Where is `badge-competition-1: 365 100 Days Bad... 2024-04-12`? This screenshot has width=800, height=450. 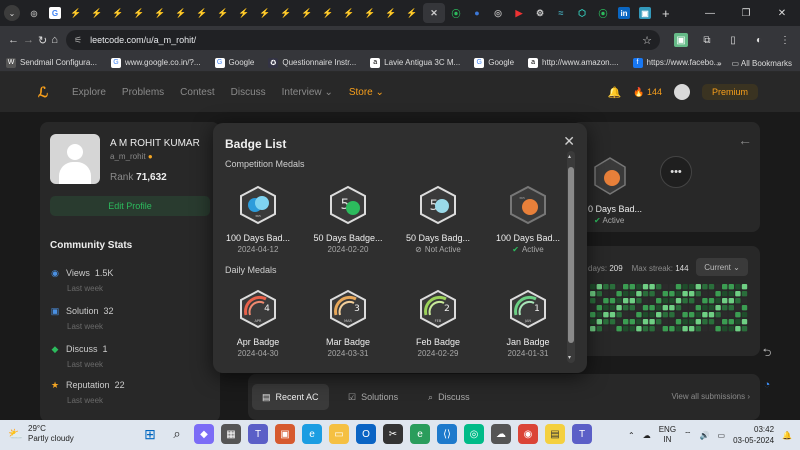
badge-competition-1: 365 100 Days Bad... 2024-04-12 is located at coordinates (258, 219).